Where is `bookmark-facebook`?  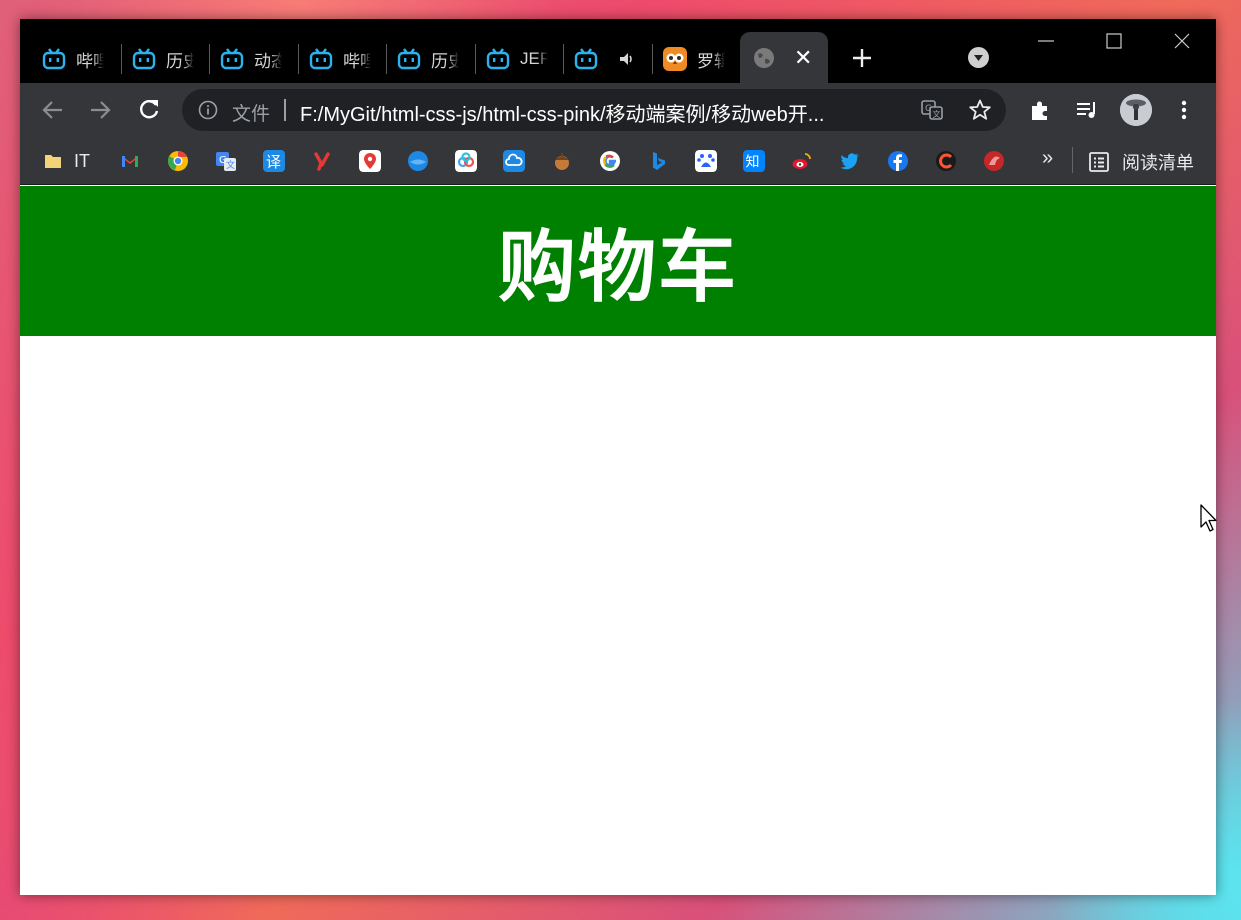 bookmark-facebook is located at coordinates (898, 161).